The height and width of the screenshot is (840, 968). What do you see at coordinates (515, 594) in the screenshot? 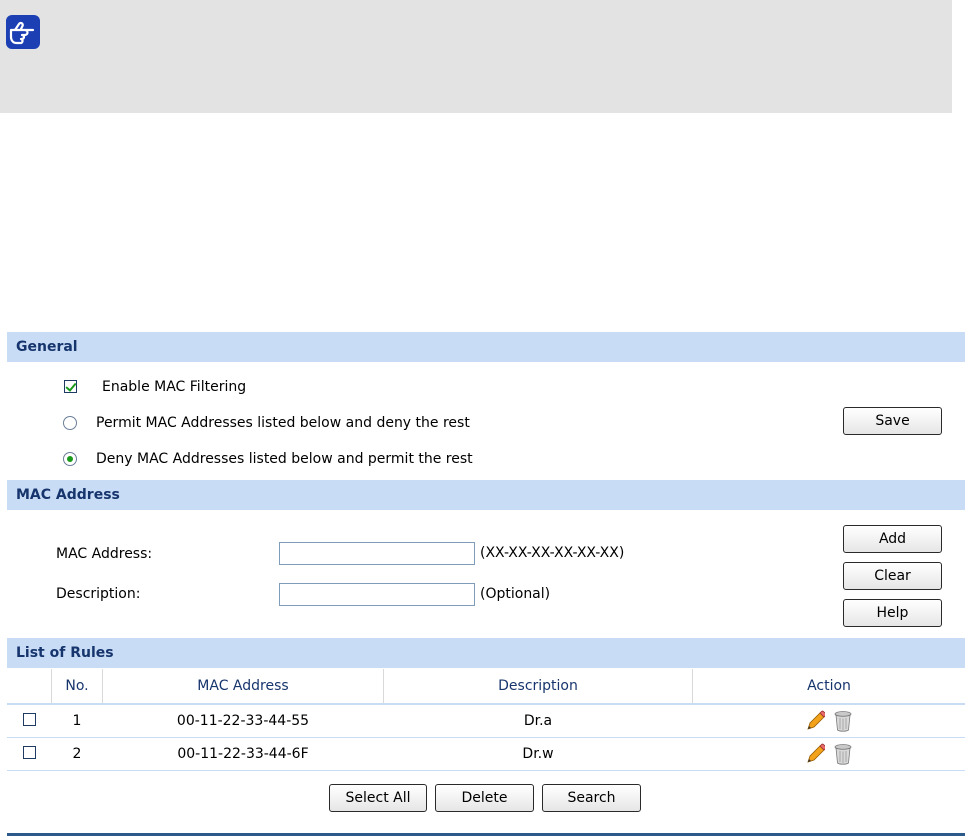
I see `description-optional-hint: (Optional)` at bounding box center [515, 594].